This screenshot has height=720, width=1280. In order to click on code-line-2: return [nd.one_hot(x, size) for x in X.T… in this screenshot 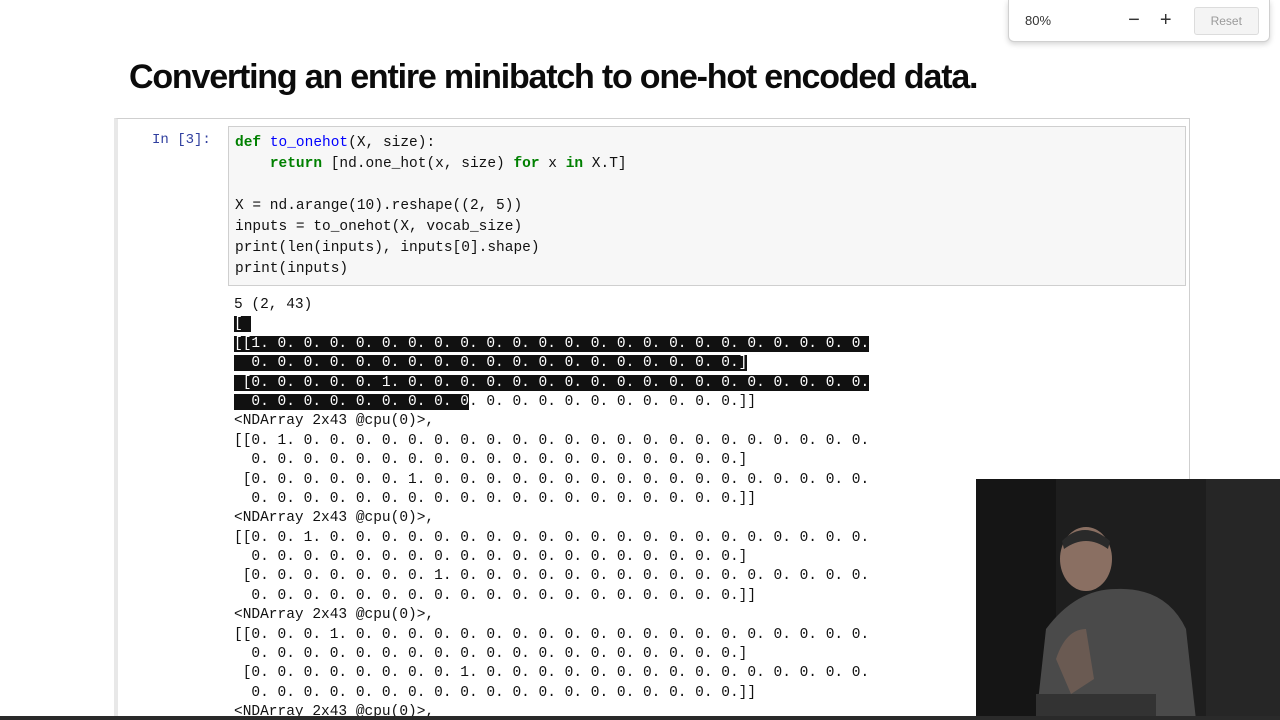, I will do `click(448, 164)`.